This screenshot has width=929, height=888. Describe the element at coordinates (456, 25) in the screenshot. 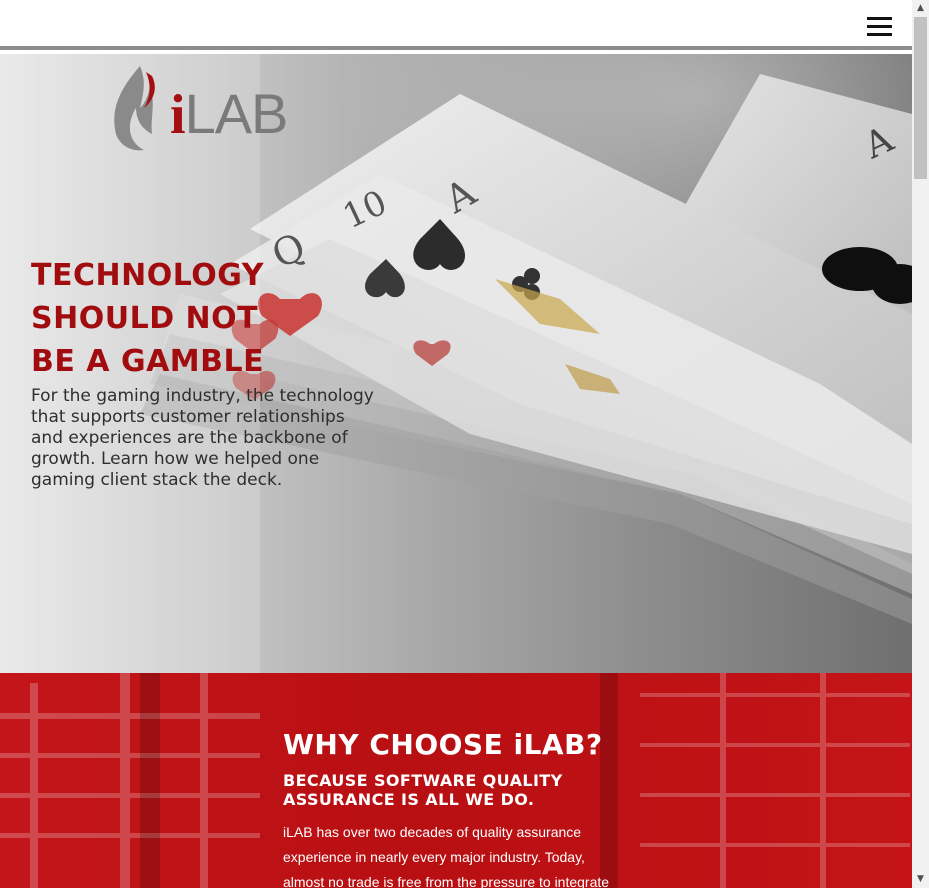

I see `top-navigation-bar` at that location.